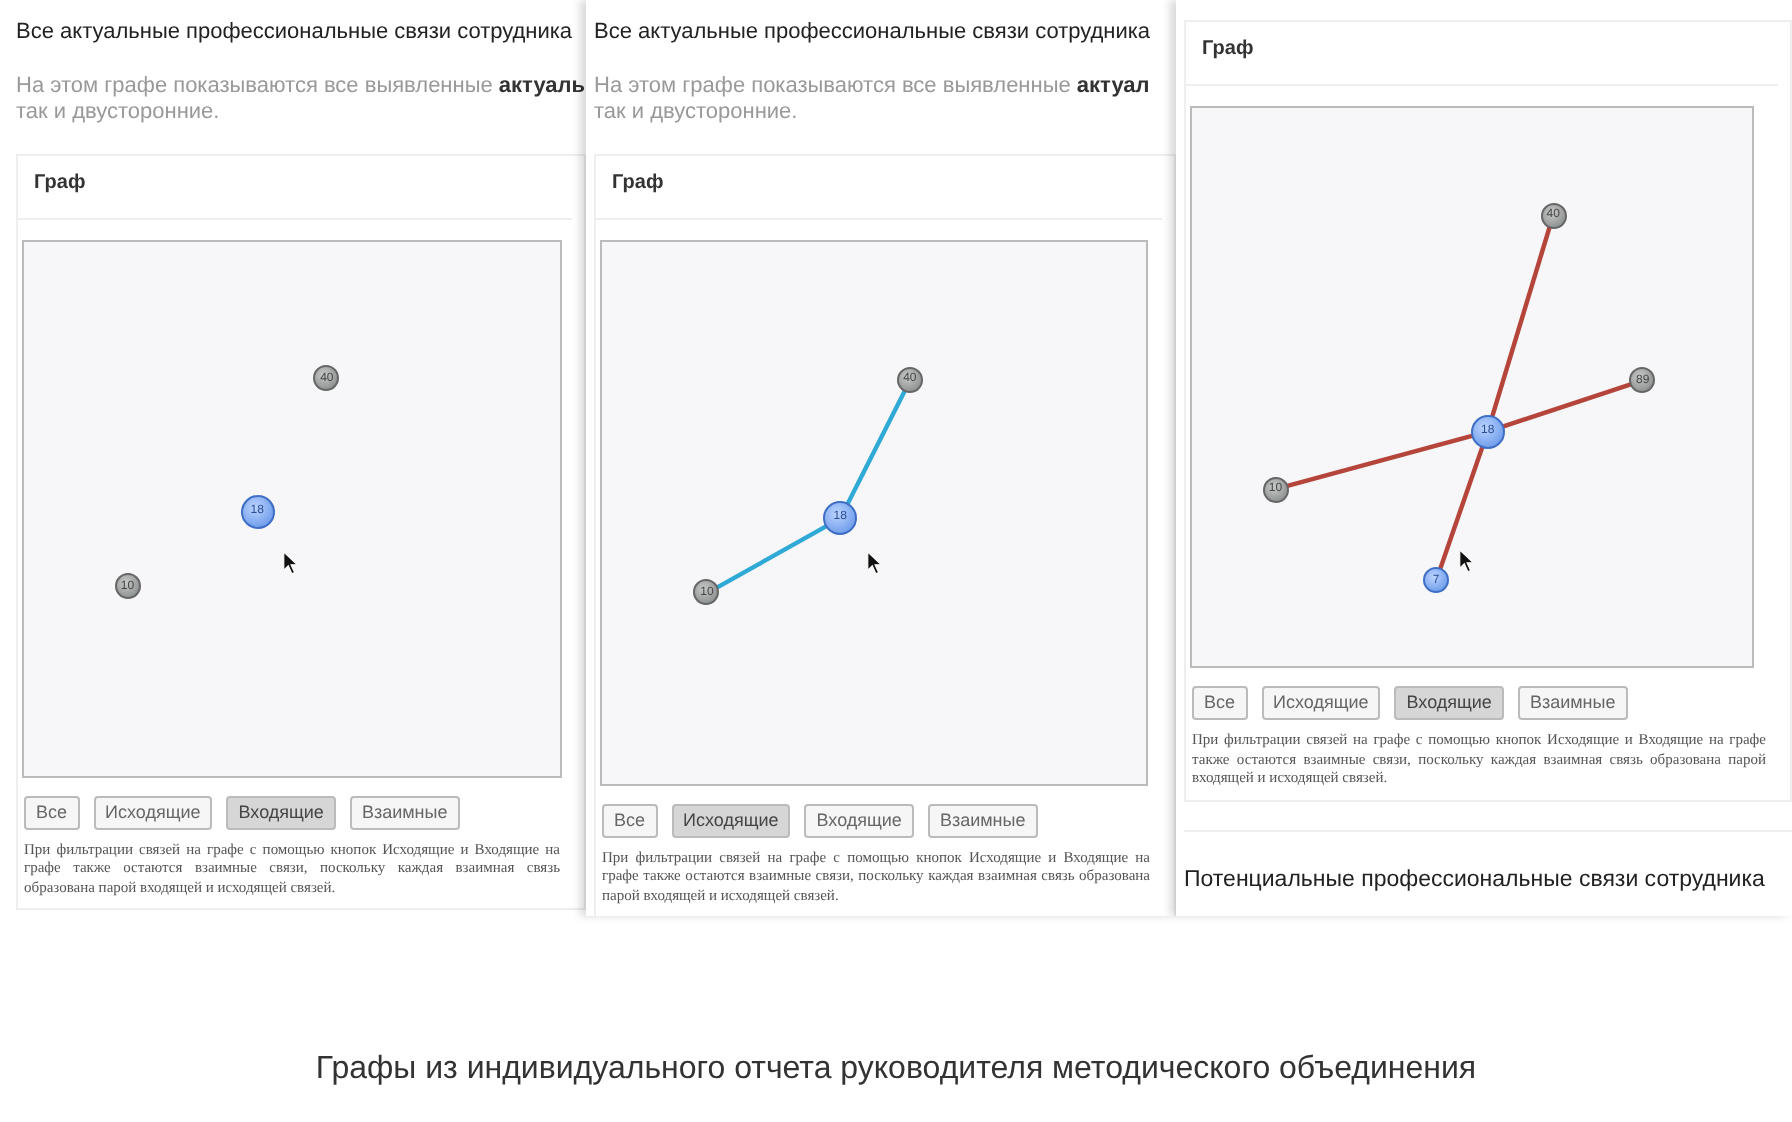 The width and height of the screenshot is (1792, 1122). What do you see at coordinates (1488, 863) in the screenshot?
I see `section-title: Потенциальные профессиональные связи сотрудника` at bounding box center [1488, 863].